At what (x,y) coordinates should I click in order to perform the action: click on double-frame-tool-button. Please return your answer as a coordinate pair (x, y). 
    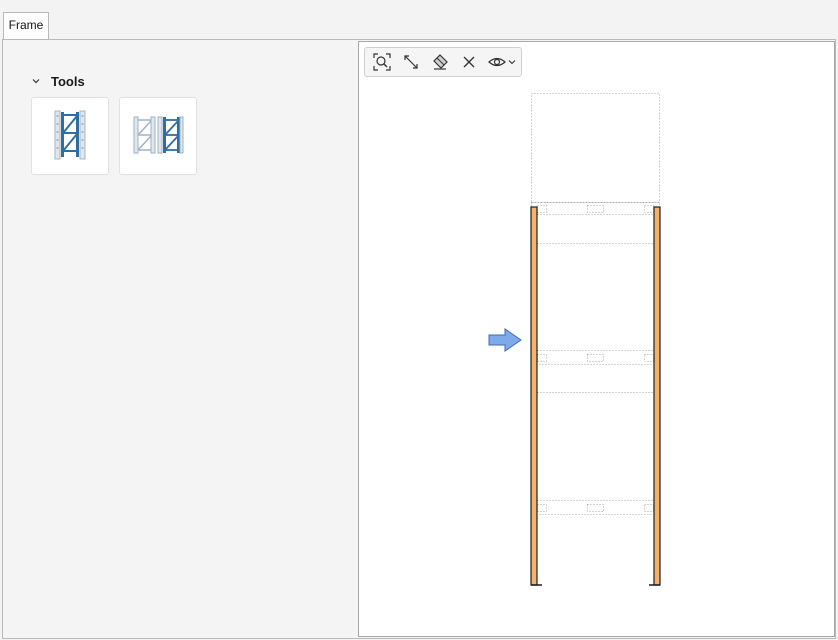
    Looking at the image, I should click on (158, 136).